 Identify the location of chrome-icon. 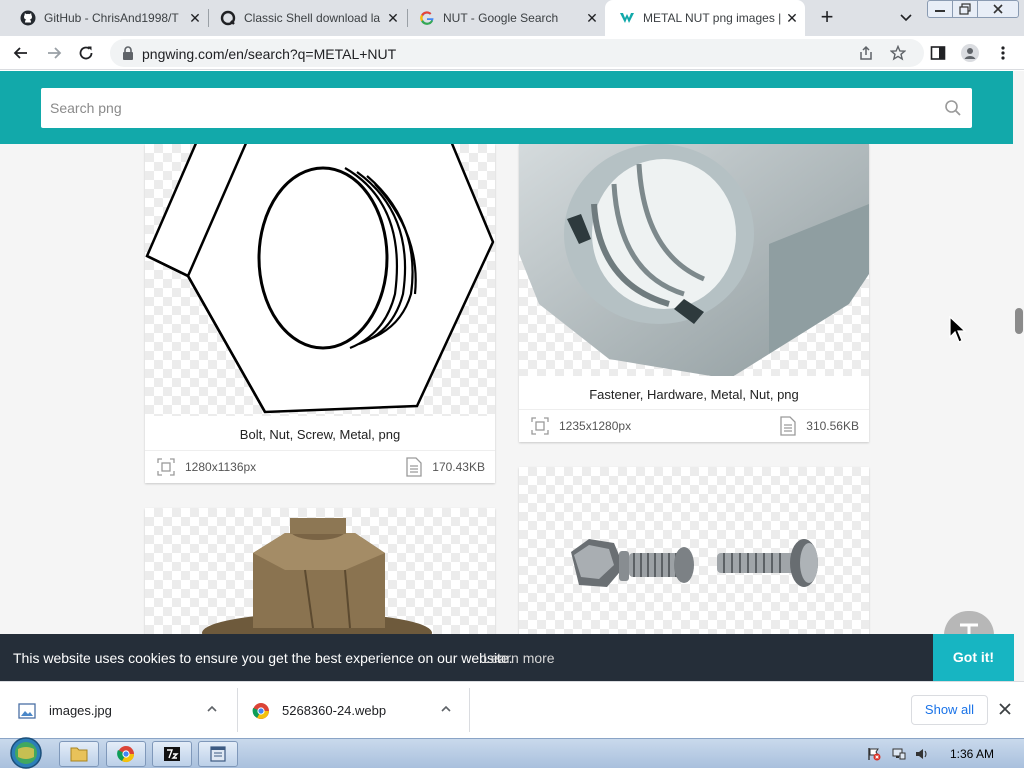
(126, 754).